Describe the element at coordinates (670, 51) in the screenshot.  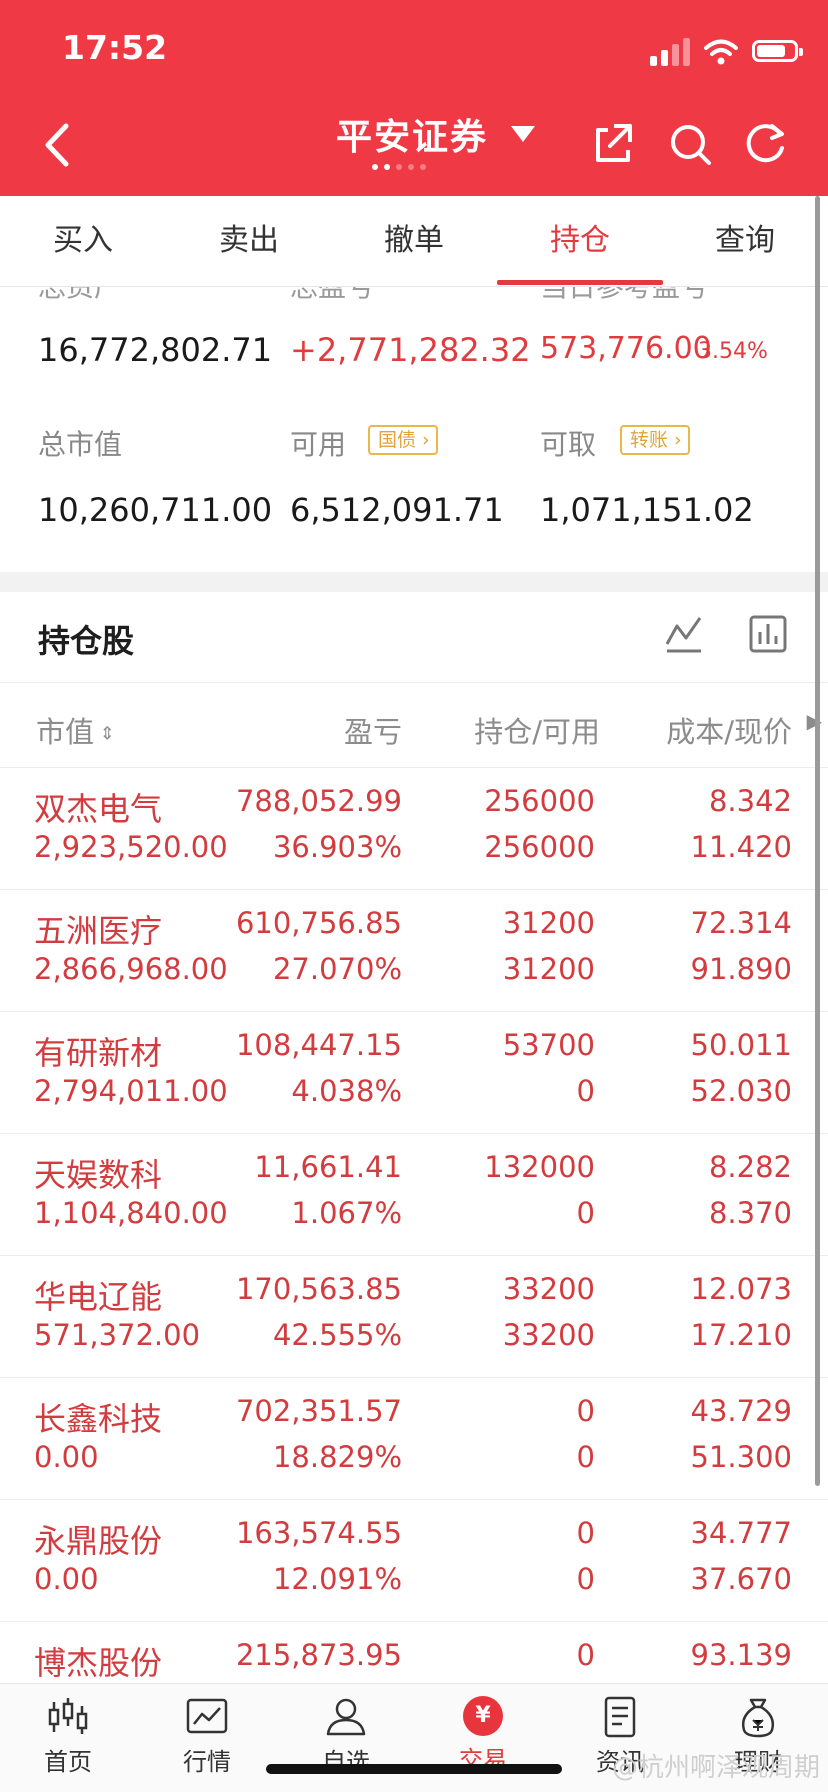
I see `signal-icon` at that location.